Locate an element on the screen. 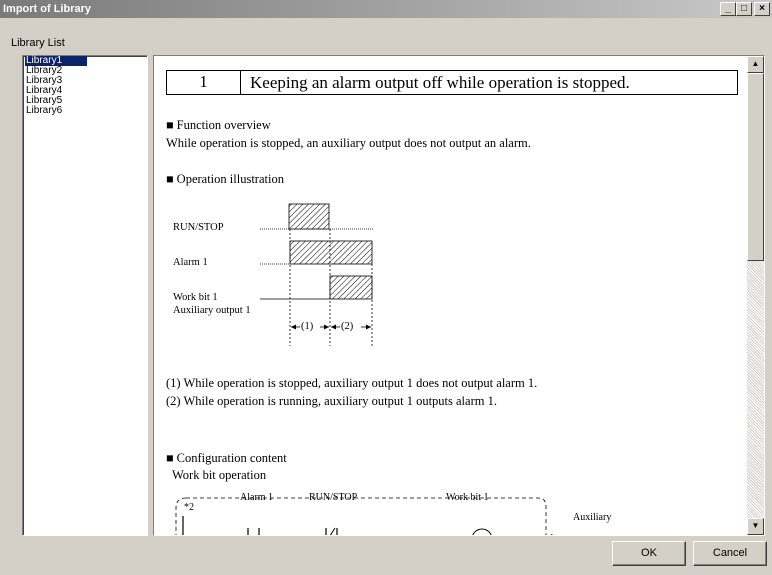  configuration-title: ■ Configuration content is located at coordinates (226, 458).